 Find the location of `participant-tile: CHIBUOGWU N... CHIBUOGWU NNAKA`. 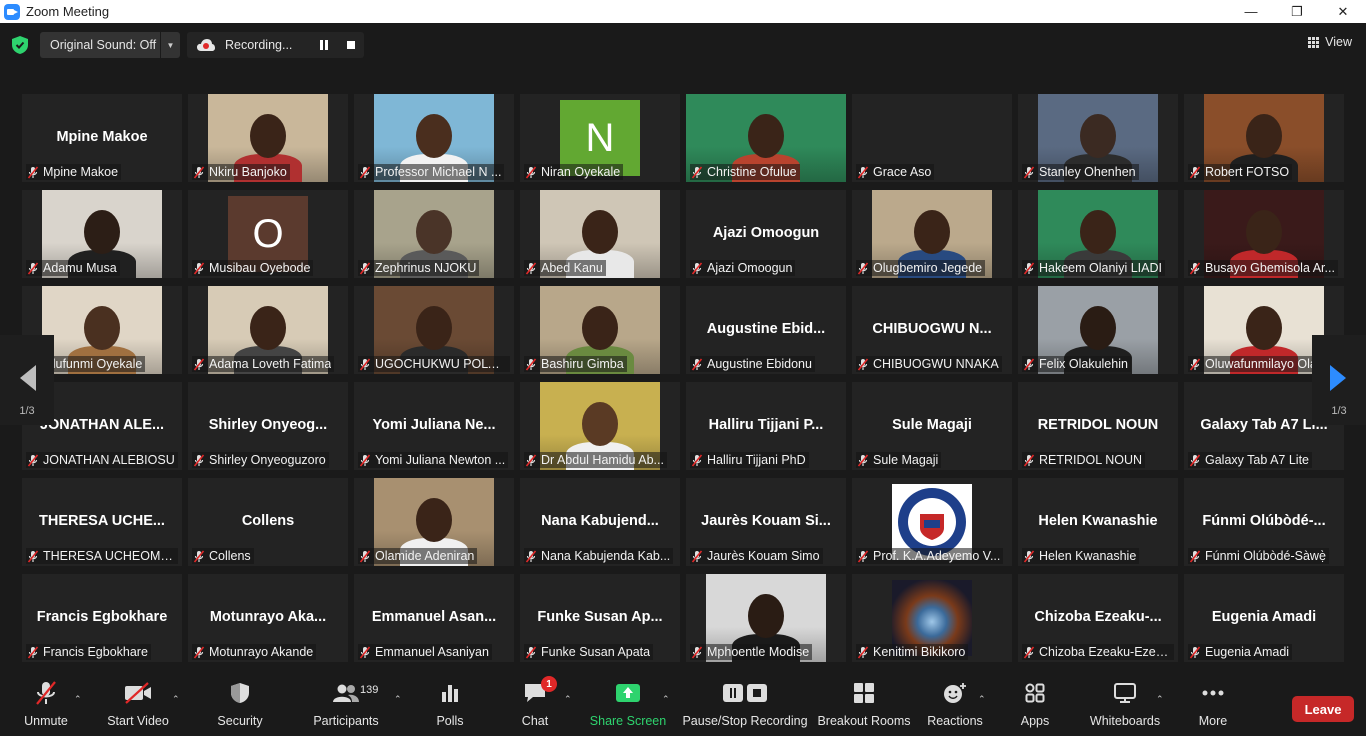

participant-tile: CHIBUOGWU N... CHIBUOGWU NNAKA is located at coordinates (932, 330).